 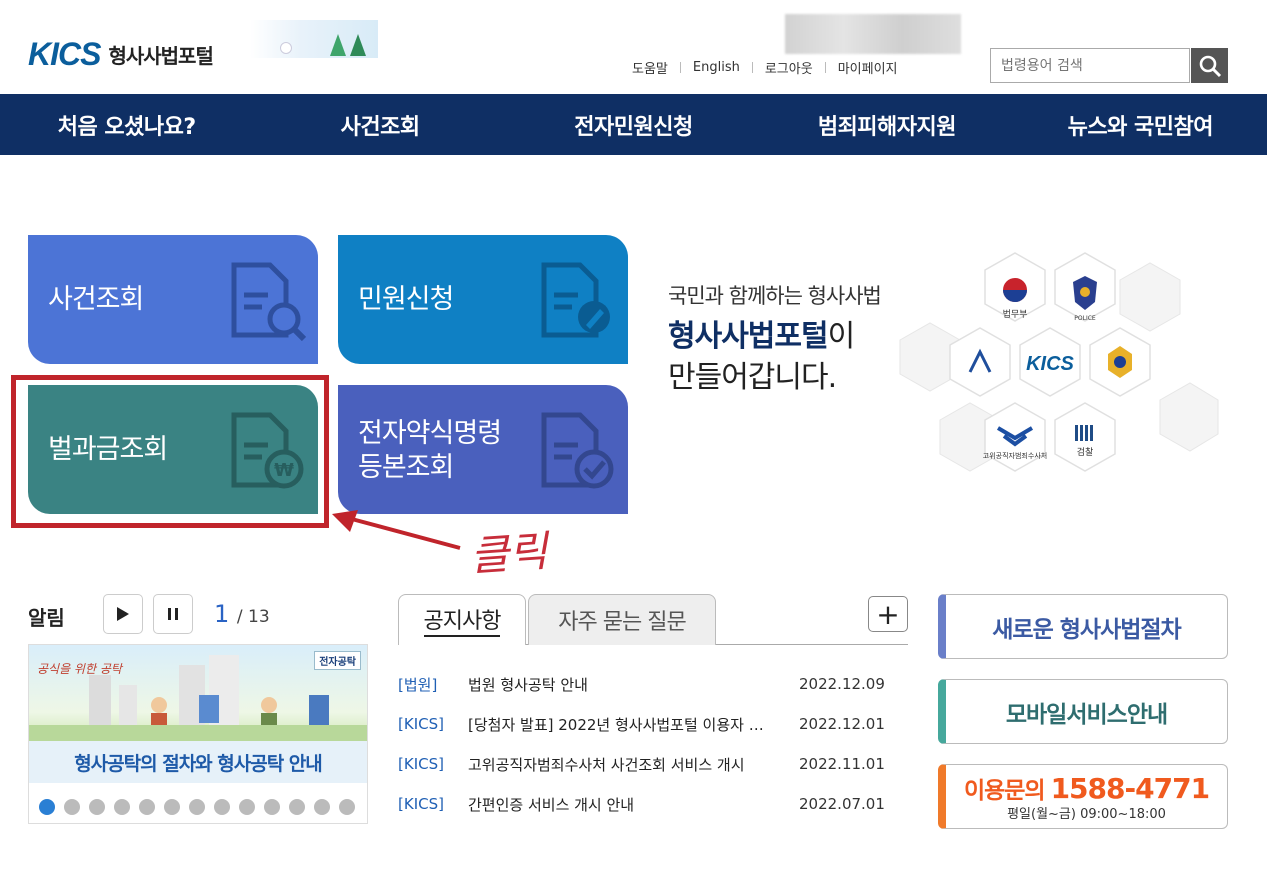 What do you see at coordinates (379, 124) in the screenshot?
I see `nav-case-search: 사건조회` at bounding box center [379, 124].